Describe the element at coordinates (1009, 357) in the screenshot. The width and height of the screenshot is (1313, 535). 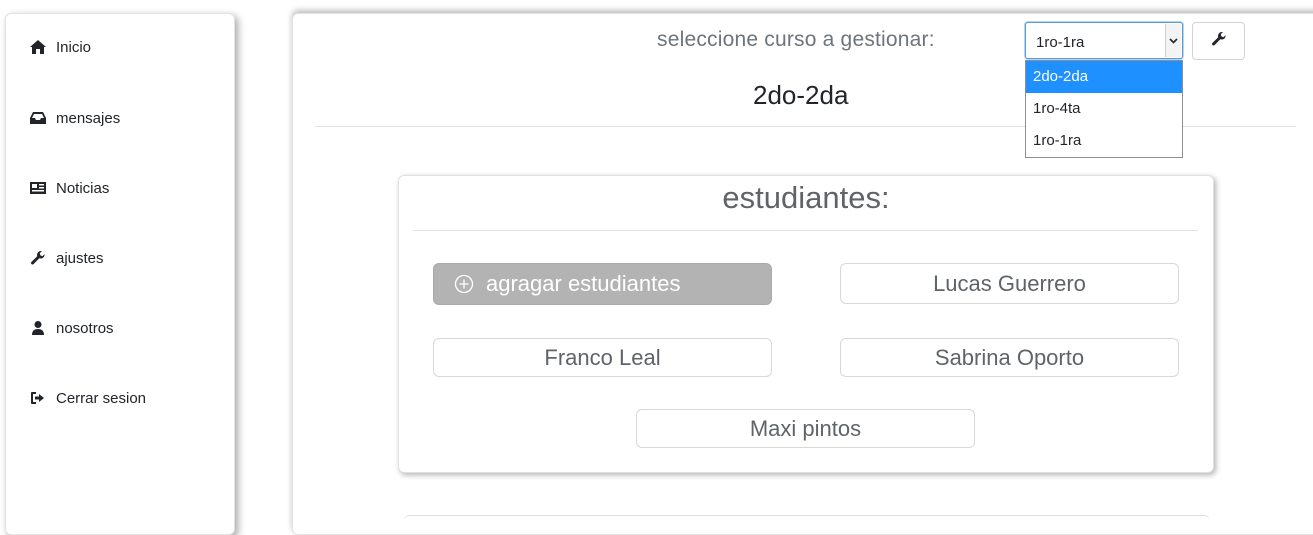
I see `student-button: Sabrina Oporto` at that location.